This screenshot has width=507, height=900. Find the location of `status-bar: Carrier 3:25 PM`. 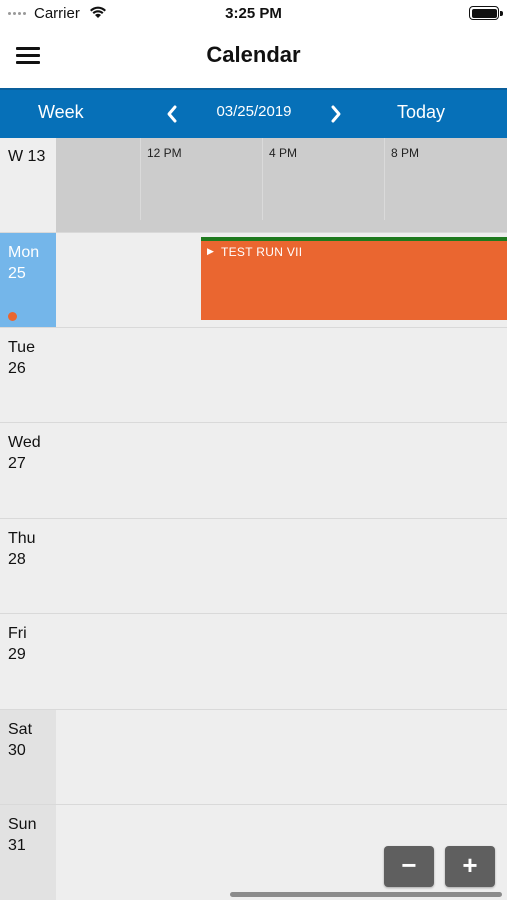

status-bar: Carrier 3:25 PM is located at coordinates (253, 13).